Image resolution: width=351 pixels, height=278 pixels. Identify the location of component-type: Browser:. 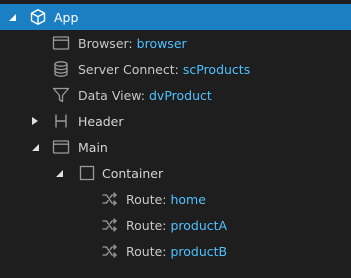
(105, 43).